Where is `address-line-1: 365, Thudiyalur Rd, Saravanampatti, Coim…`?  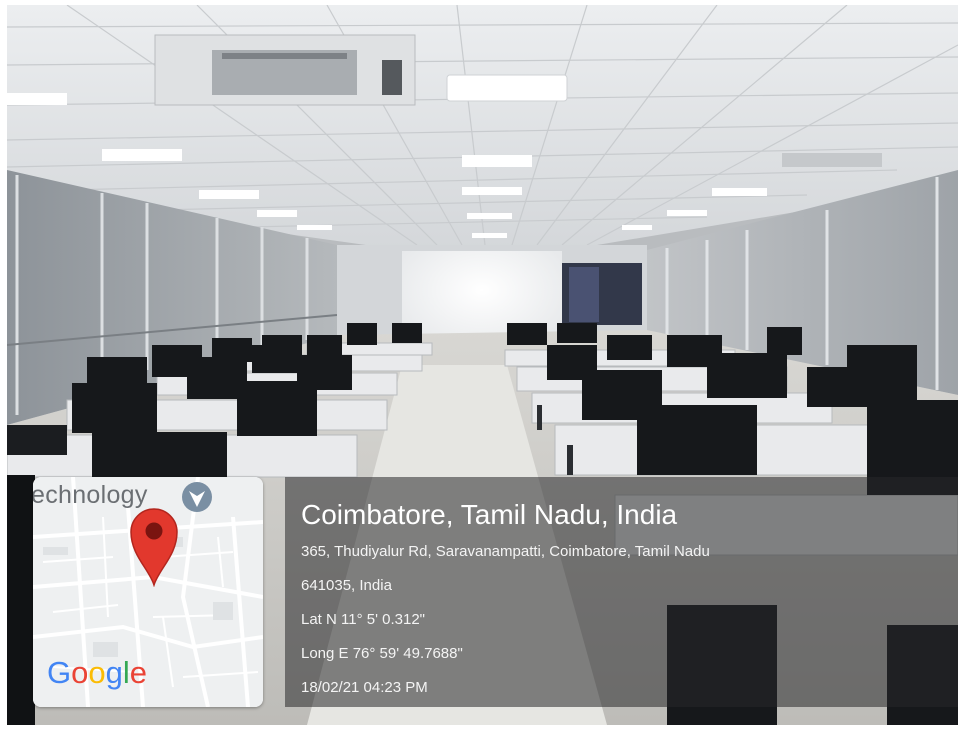 address-line-1: 365, Thudiyalur Rd, Saravanampatti, Coim… is located at coordinates (505, 551).